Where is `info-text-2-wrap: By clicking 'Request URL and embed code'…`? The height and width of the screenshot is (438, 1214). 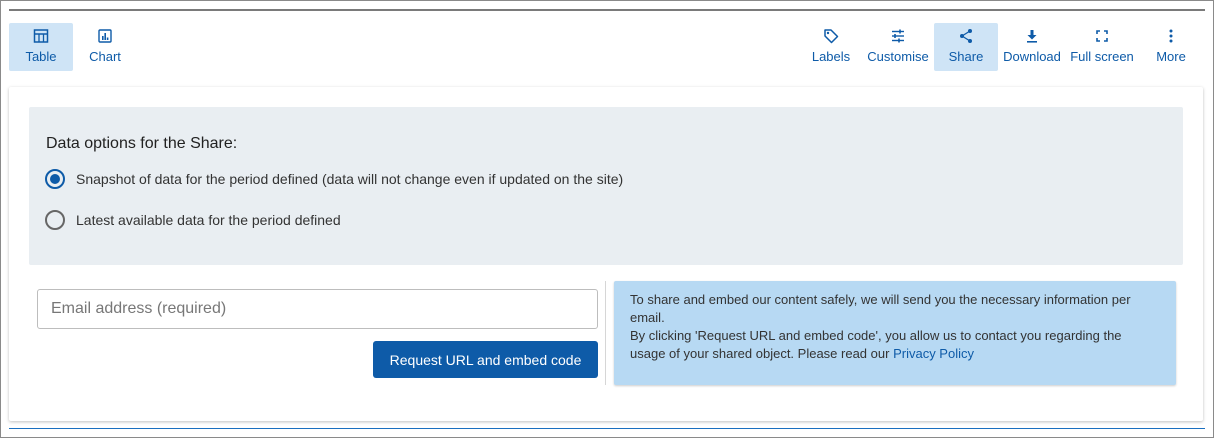
info-text-2-wrap: By clicking 'Request URL and embed code'… is located at coordinates (895, 345).